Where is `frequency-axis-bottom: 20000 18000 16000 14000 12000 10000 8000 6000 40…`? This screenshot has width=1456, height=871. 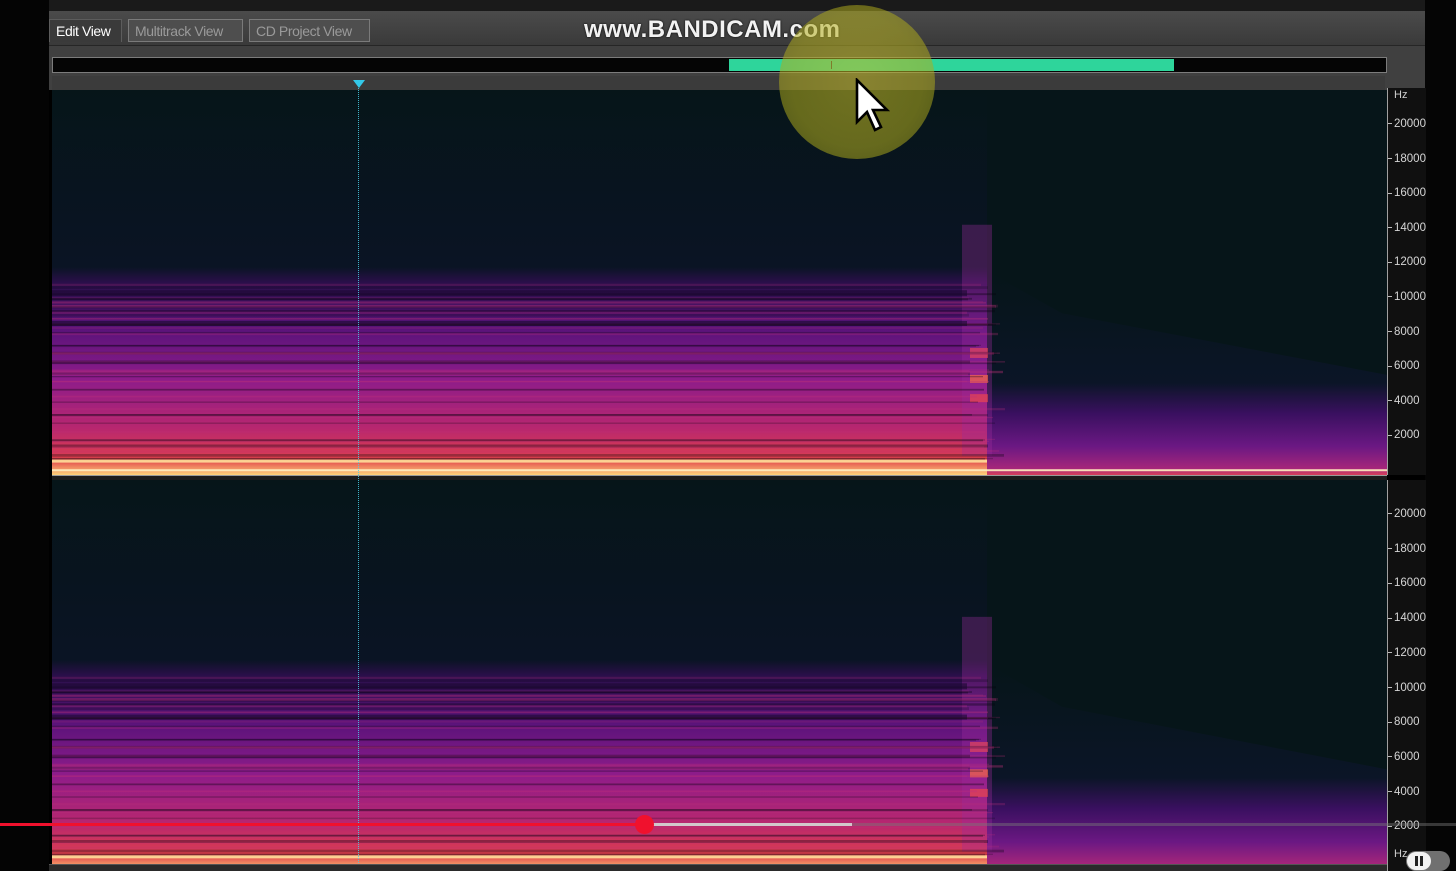 frequency-axis-bottom: 20000 18000 16000 14000 12000 10000 8000 6000 40… is located at coordinates (1406, 675).